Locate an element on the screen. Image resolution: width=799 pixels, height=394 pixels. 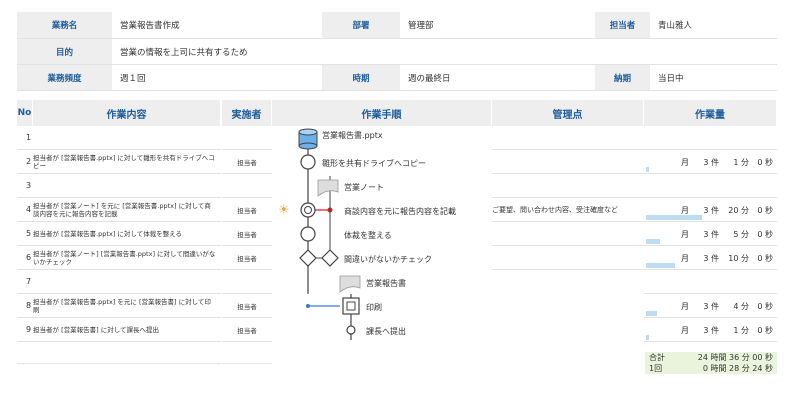
col-procedure-header: 作業手順 is located at coordinates (382, 113).